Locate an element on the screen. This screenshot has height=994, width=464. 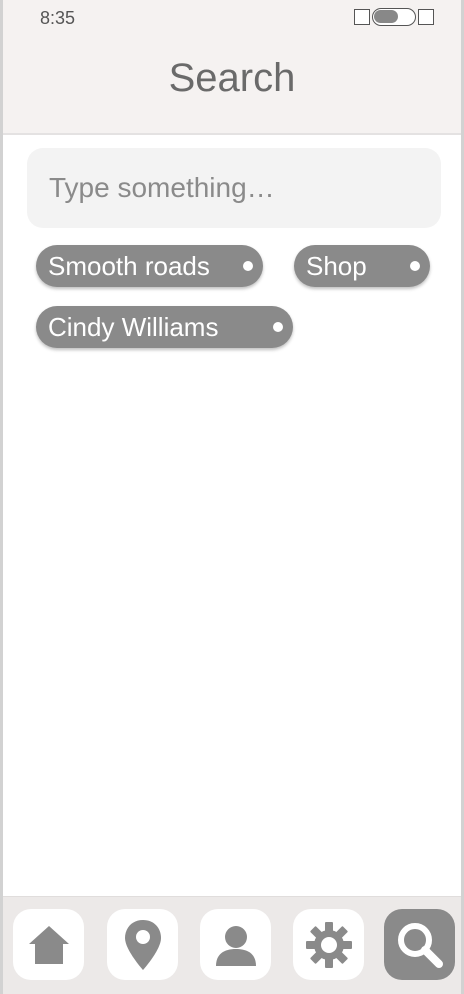
header-bar: 8:35 Search is located at coordinates (232, 67).